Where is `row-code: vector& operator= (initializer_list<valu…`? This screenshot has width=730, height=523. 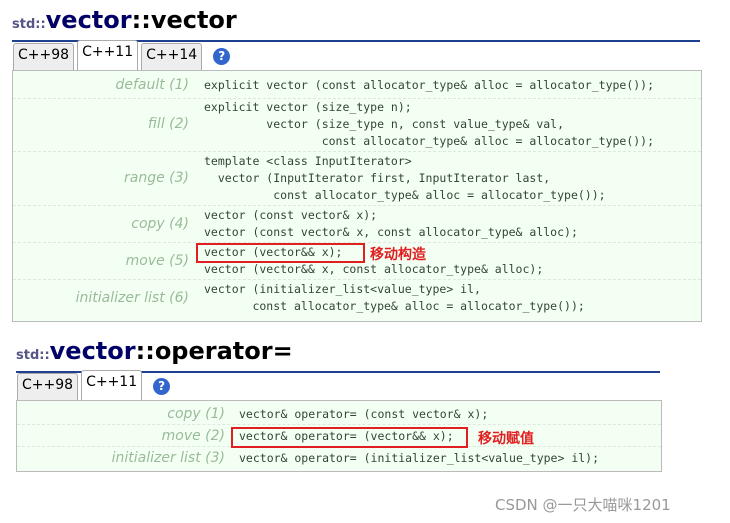 row-code: vector& operator= (initializer_list<valu… is located at coordinates (419, 458).